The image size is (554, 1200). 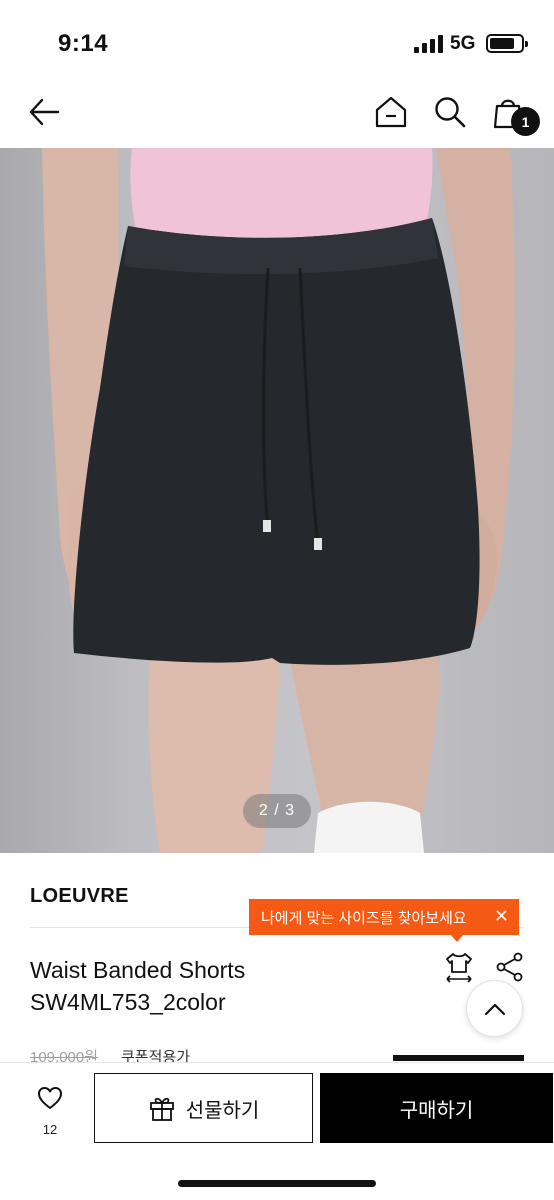 I want to click on image-counter: 2 / 3, so click(x=277, y=811).